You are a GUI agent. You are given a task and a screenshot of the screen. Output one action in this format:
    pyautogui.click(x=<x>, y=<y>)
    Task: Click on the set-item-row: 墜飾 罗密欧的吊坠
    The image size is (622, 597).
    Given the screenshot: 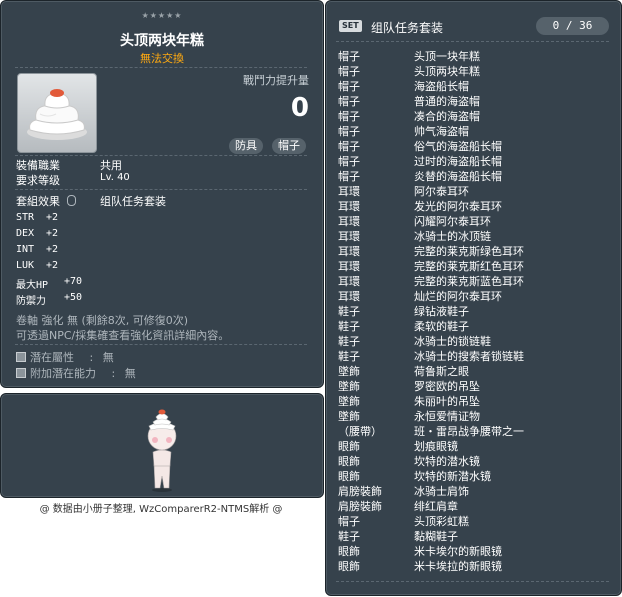 What is the action you would take?
    pyautogui.click(x=431, y=386)
    